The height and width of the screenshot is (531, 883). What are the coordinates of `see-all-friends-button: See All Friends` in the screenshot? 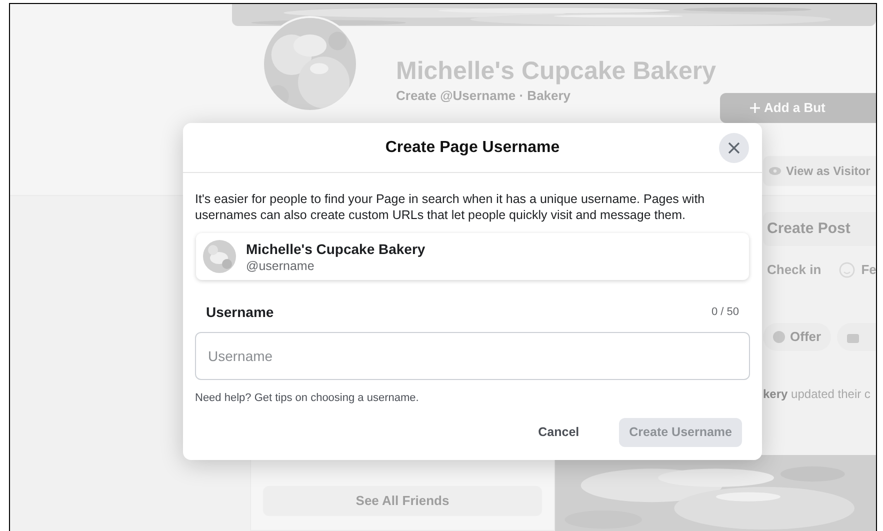 It's located at (402, 501).